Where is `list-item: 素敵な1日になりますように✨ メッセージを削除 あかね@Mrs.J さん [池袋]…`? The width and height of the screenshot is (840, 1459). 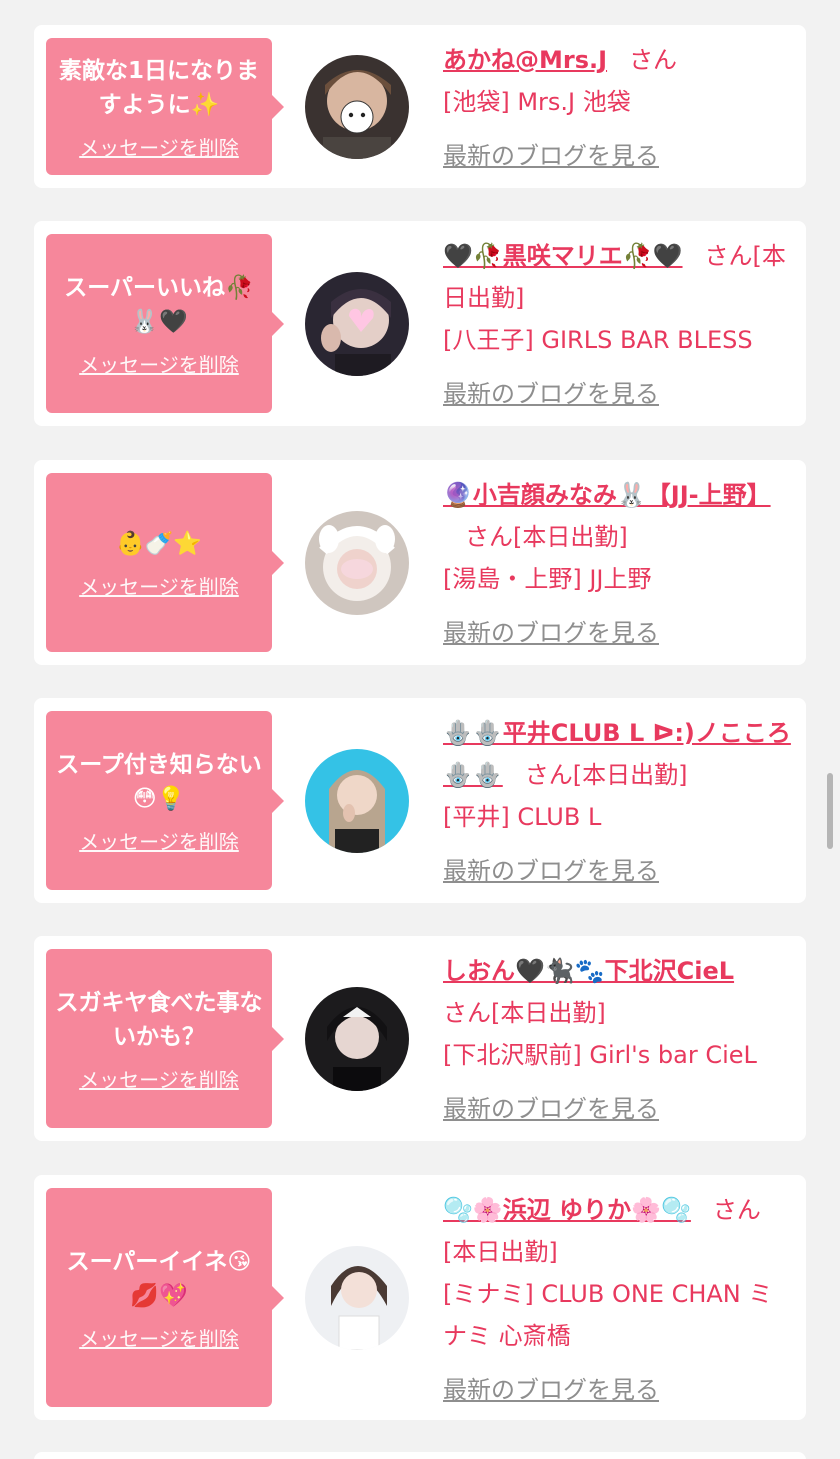
list-item: 素敵な1日になりますように✨ メッセージを削除 あかね@Mrs.J さん [池袋]… is located at coordinates (420, 106).